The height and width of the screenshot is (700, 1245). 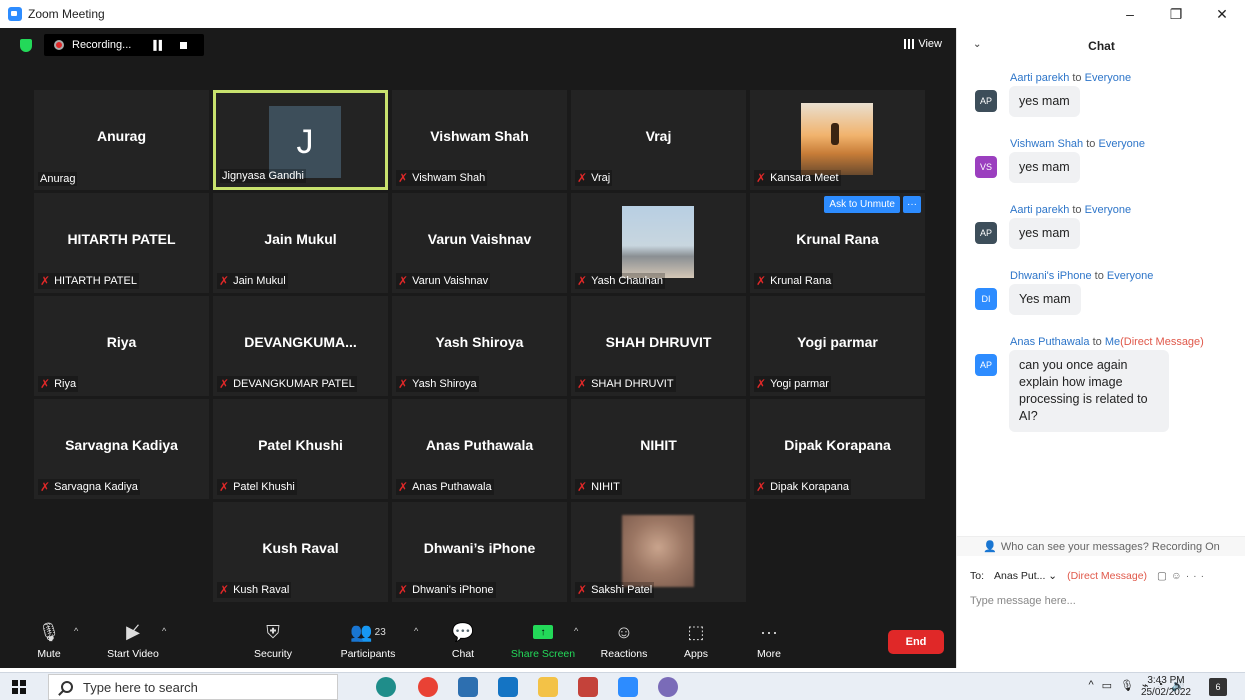 I want to click on participant-tile: Vishwam Shah ✗ Vishwam Shah, so click(x=479, y=140).